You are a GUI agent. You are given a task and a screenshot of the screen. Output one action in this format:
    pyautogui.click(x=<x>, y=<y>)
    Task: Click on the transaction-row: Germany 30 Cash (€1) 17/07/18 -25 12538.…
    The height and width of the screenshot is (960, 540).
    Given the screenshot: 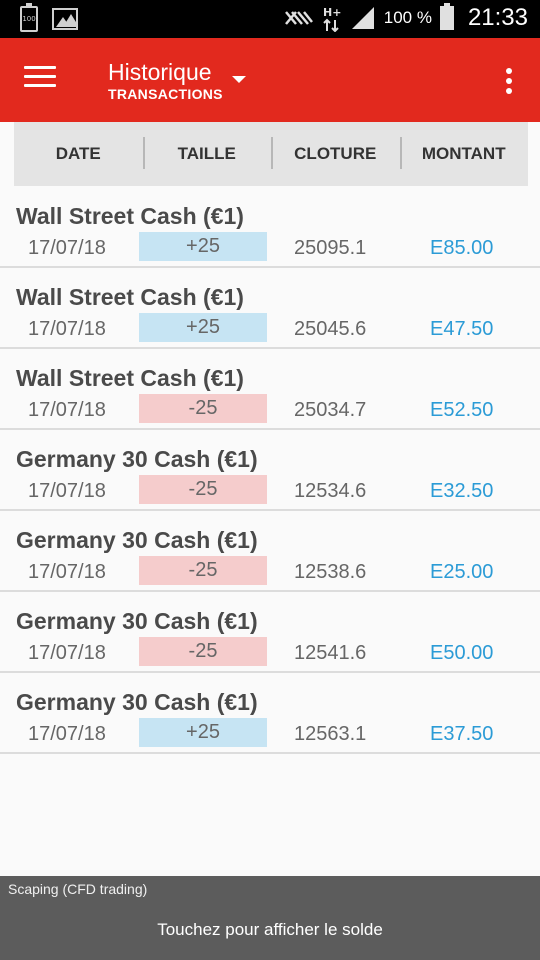 What is the action you would take?
    pyautogui.click(x=270, y=551)
    